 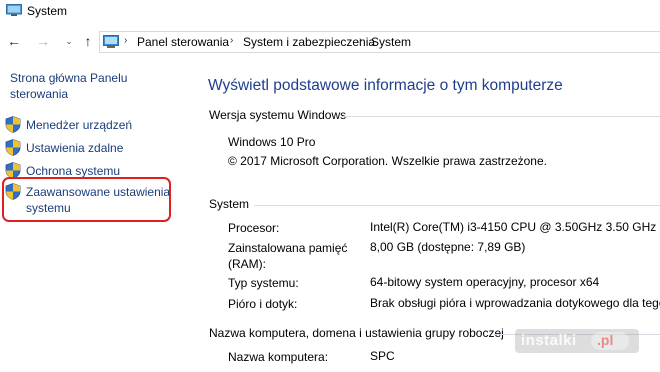 I want to click on breadcrumb-control-panel: Panel sterowania, so click(x=183, y=42).